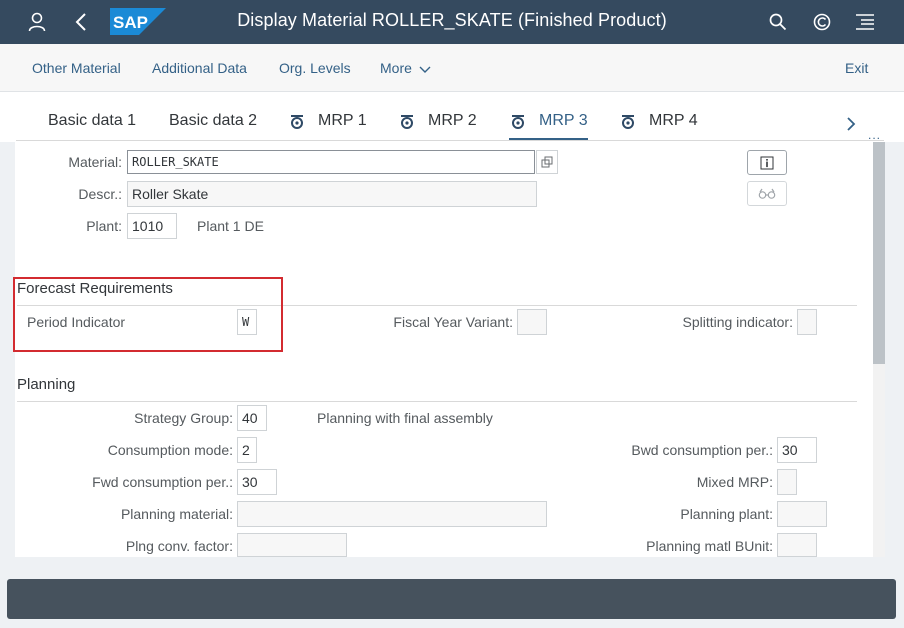 This screenshot has width=904, height=628. I want to click on tab-mrp-2: MRP 2, so click(437, 126).